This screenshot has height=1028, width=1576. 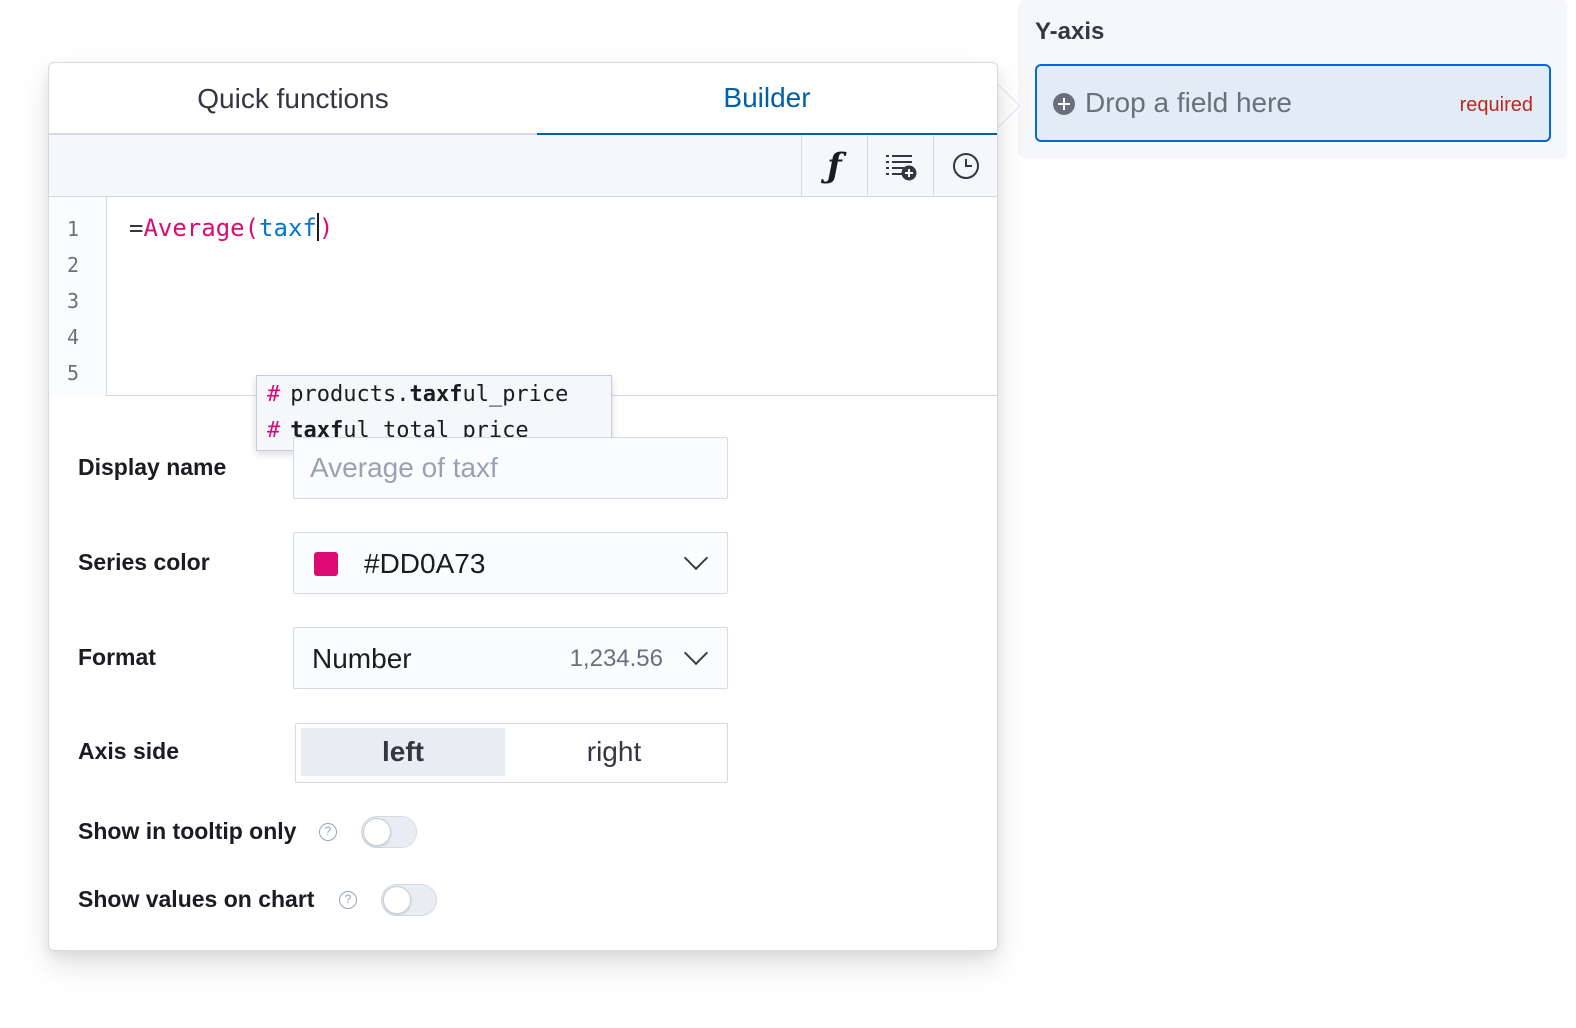 I want to click on y-axis-dropzone: Drop a field here required, so click(x=1293, y=103).